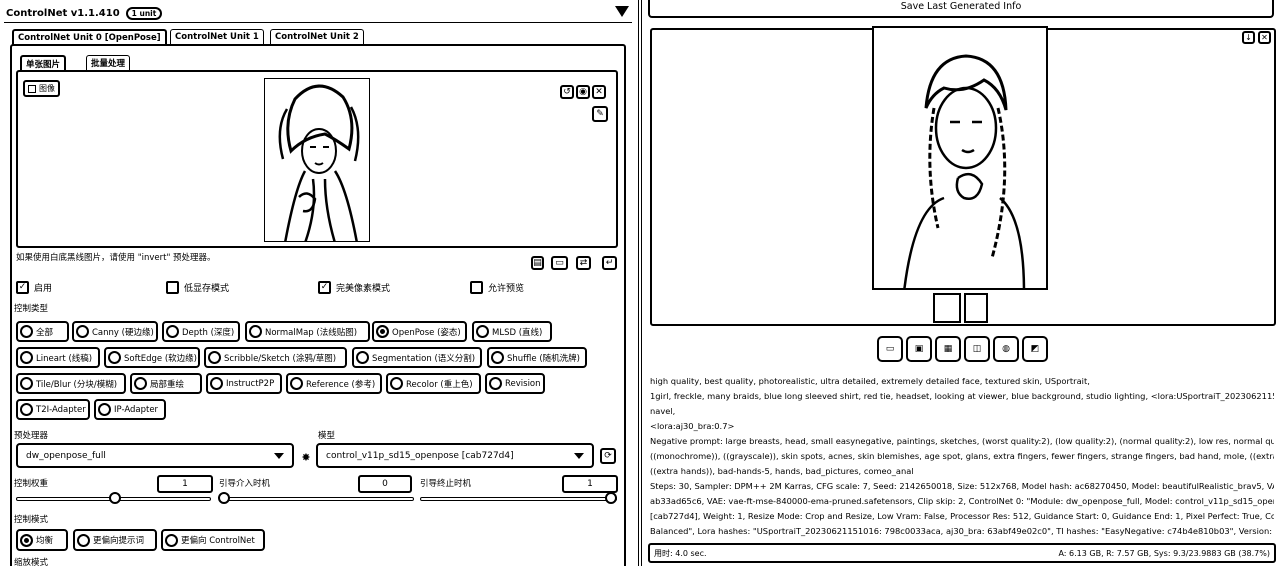  Describe the element at coordinates (537, 357) in the screenshot. I see `control-type-shuffle: Shuffle (随机洗牌)` at that location.